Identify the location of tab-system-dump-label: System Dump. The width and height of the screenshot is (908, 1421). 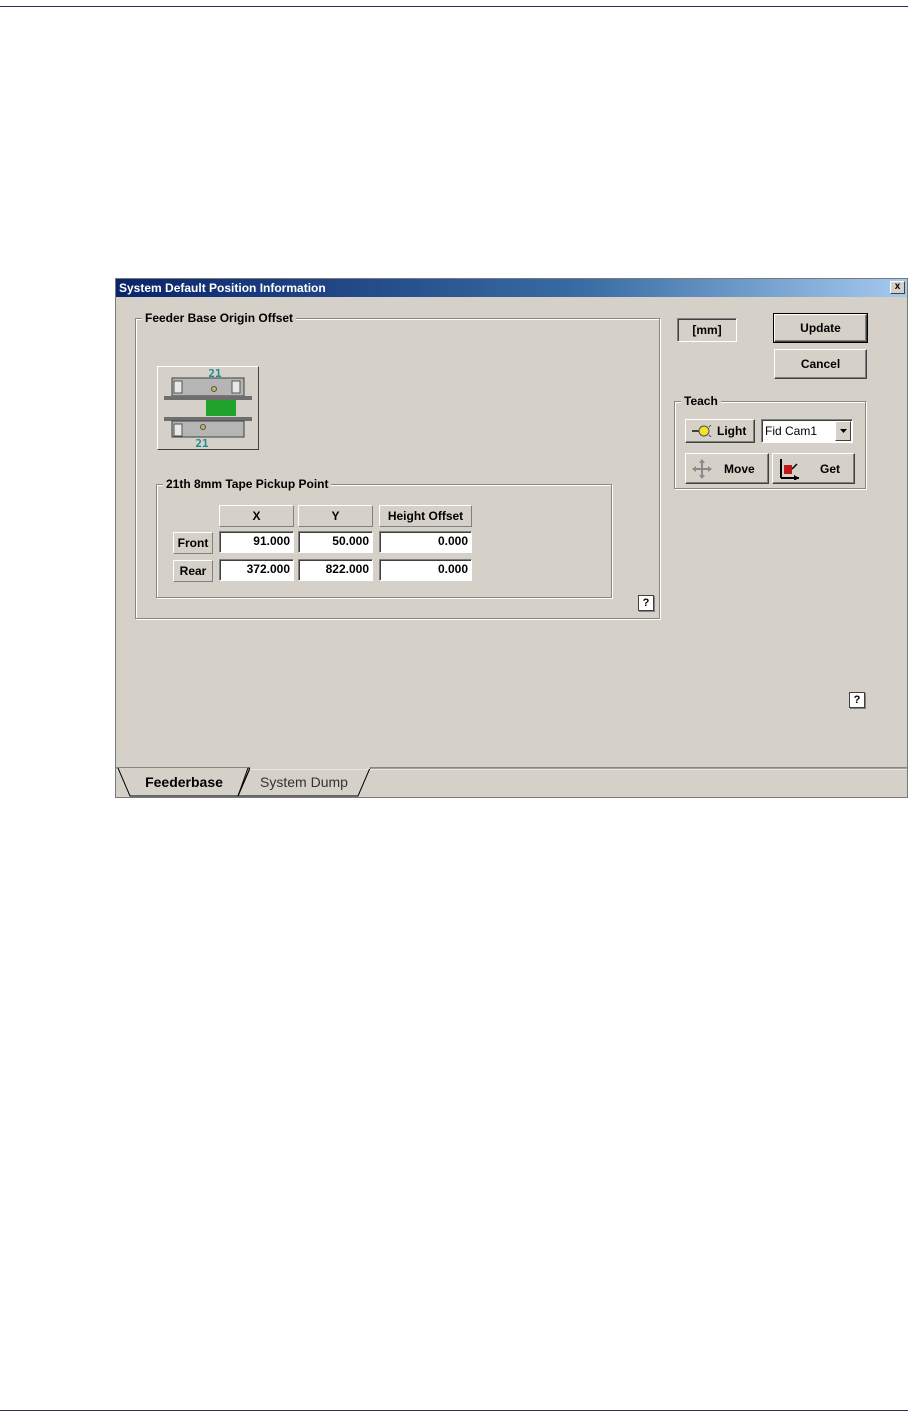
(304, 782).